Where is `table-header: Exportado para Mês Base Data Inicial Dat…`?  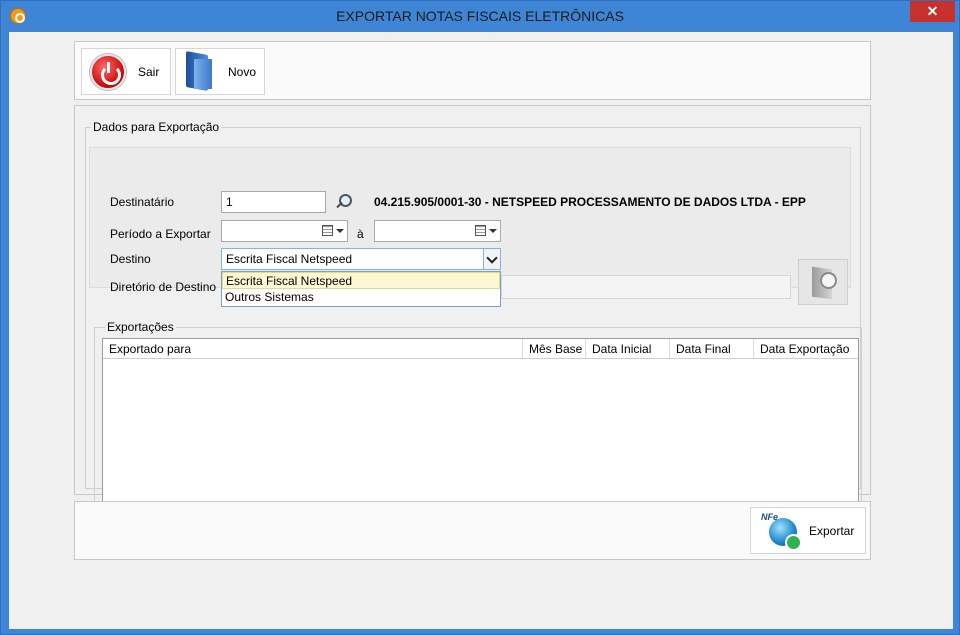
table-header: Exportado para Mês Base Data Inicial Dat… is located at coordinates (480, 349).